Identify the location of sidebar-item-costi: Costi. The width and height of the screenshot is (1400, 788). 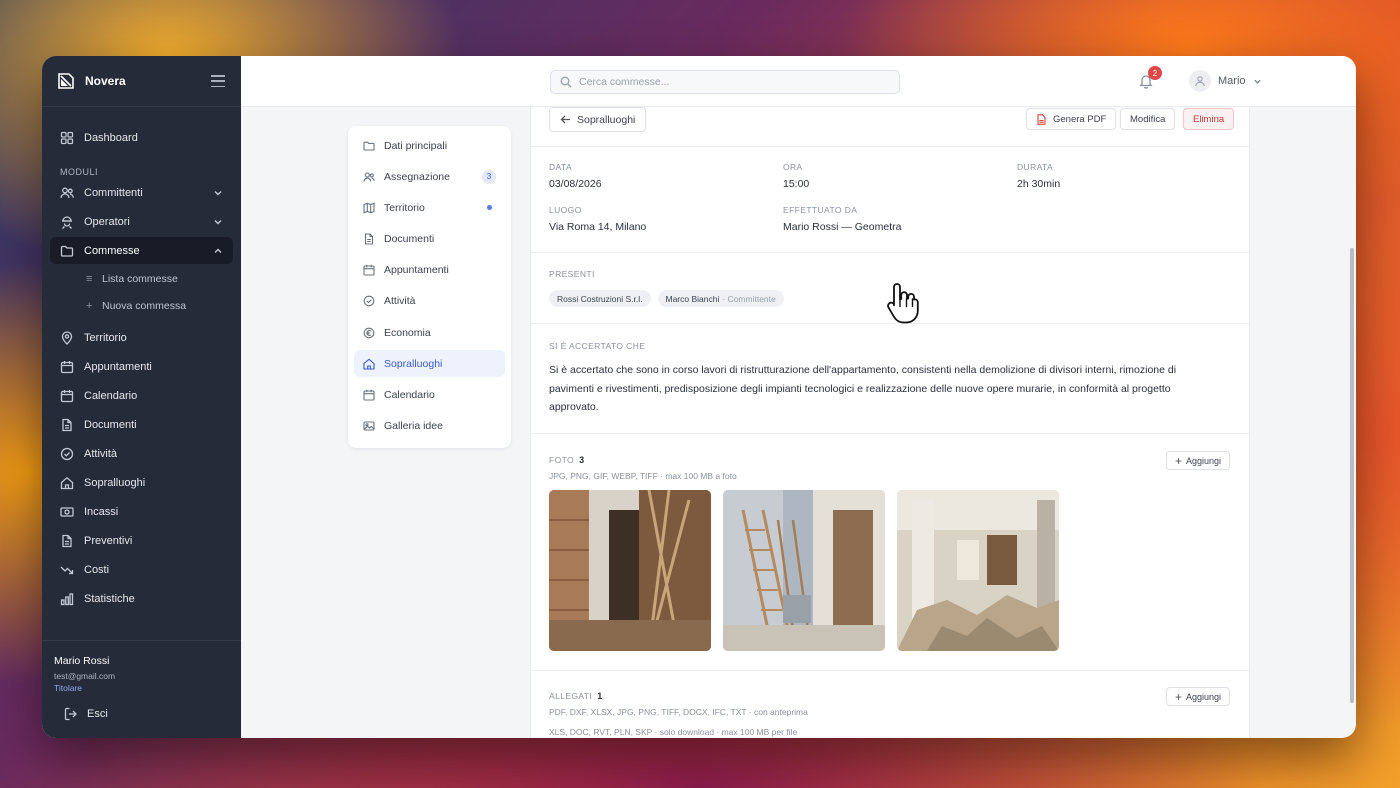
(141, 569).